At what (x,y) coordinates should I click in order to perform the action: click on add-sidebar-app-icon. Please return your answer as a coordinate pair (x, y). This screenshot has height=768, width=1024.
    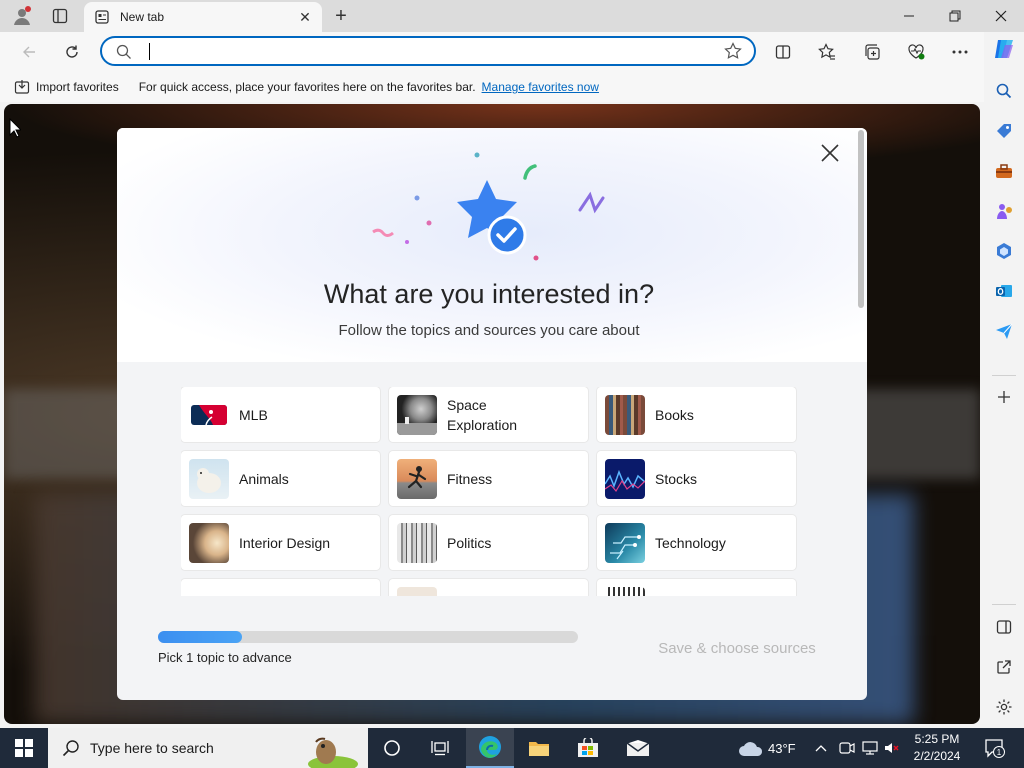
    Looking at the image, I should click on (1004, 397).